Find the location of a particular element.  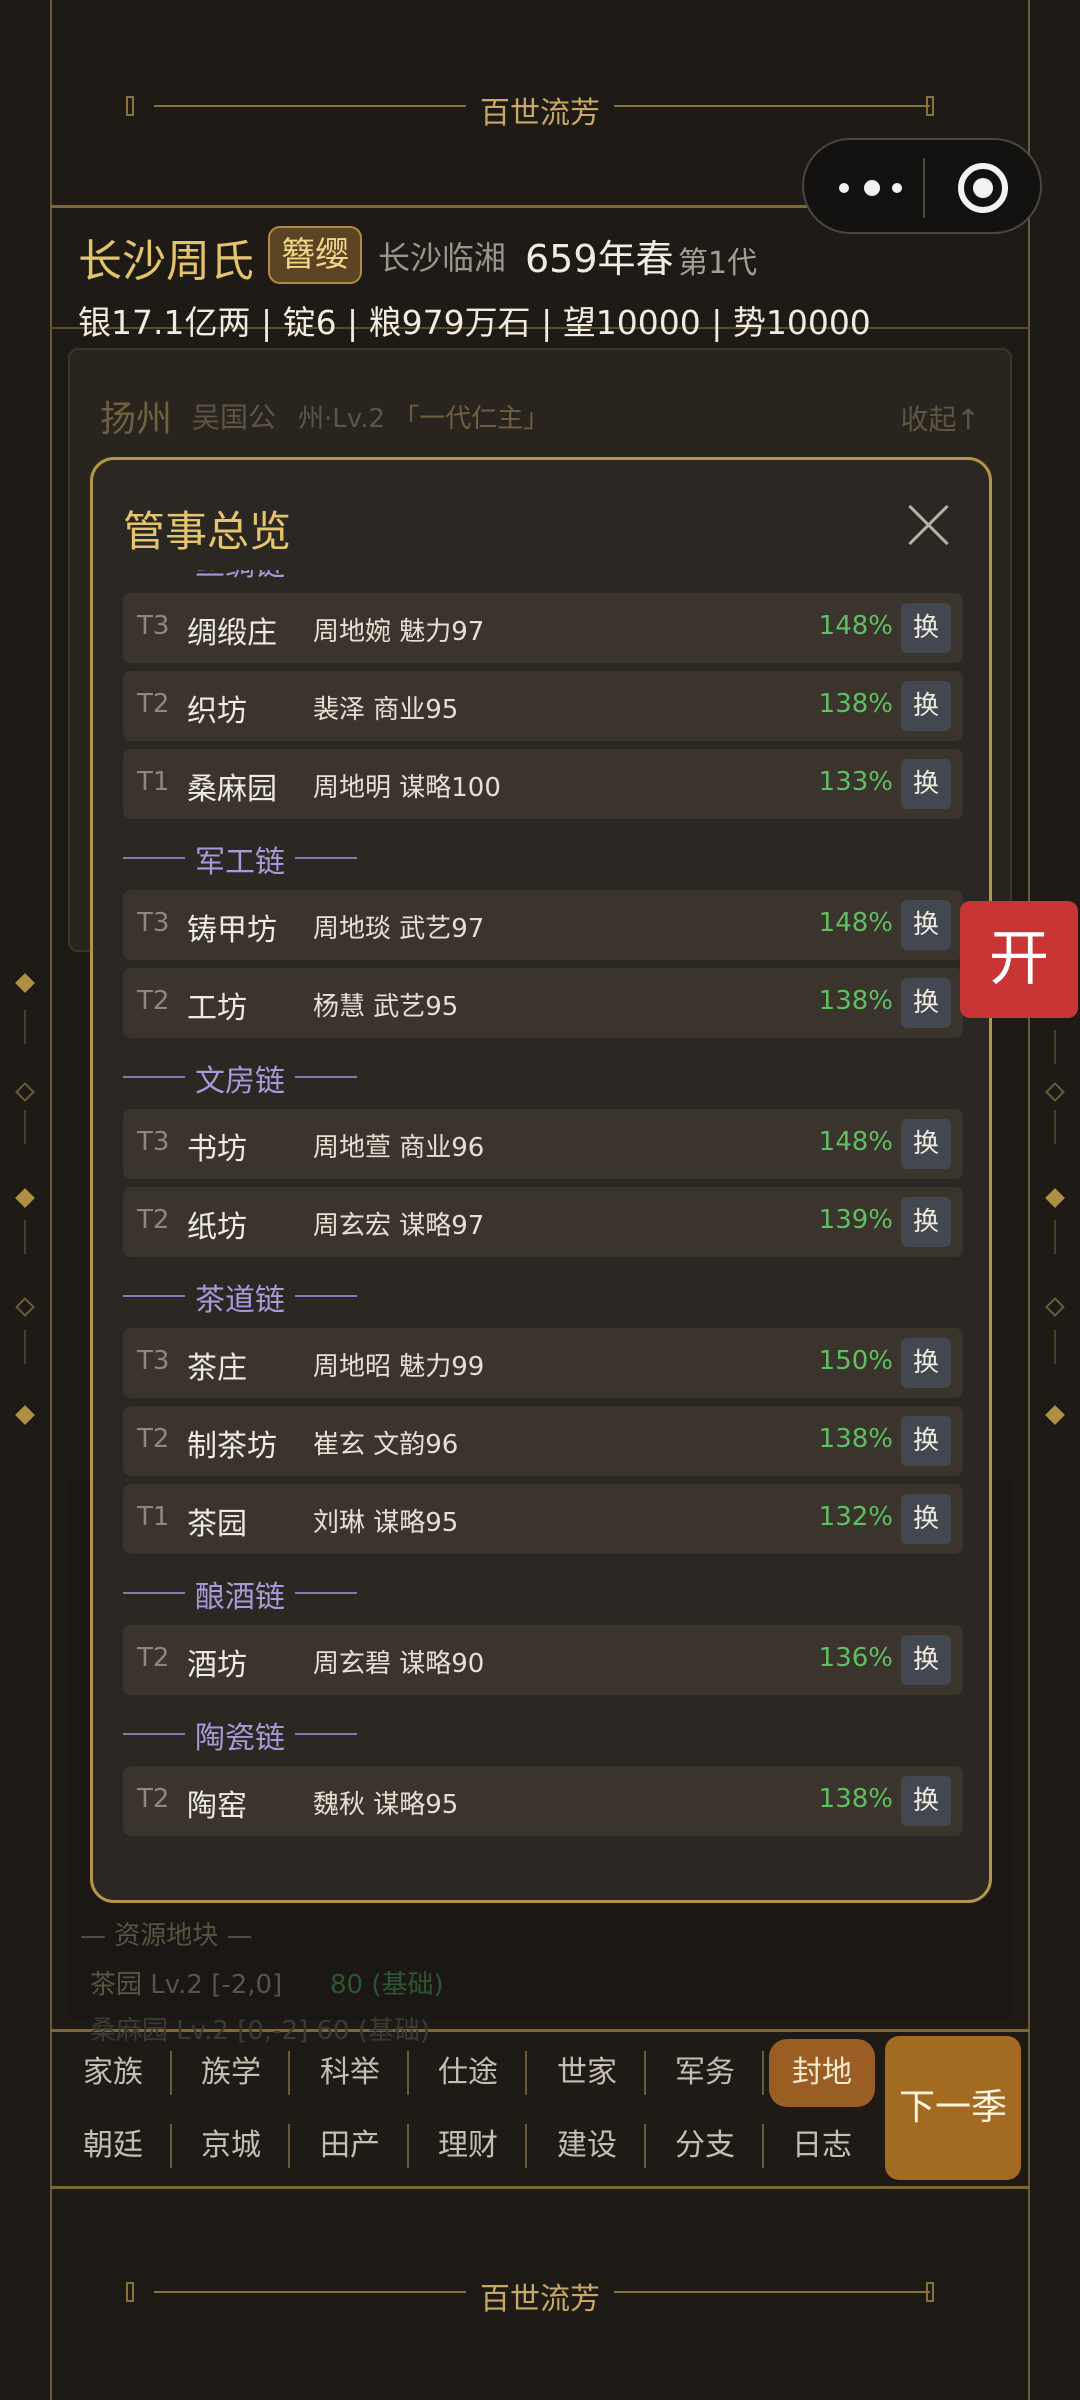

frame-right-line is located at coordinates (1029, 1200).